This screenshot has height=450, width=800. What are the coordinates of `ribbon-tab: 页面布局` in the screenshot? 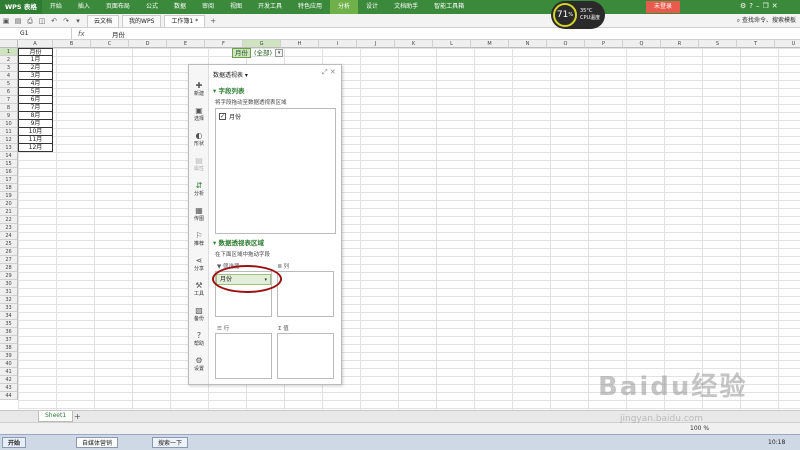 It's located at (118, 7).